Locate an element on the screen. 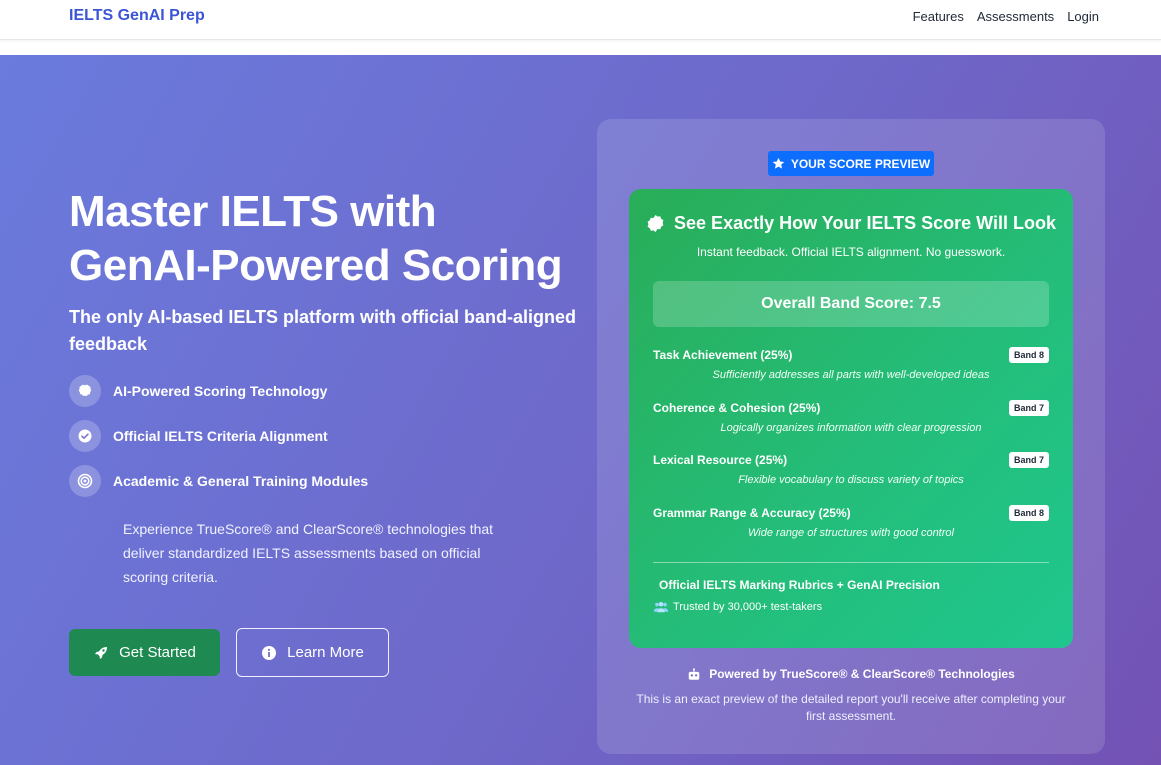 Image resolution: width=1161 pixels, height=765 pixels. nav-link-login: Login is located at coordinates (1083, 16).